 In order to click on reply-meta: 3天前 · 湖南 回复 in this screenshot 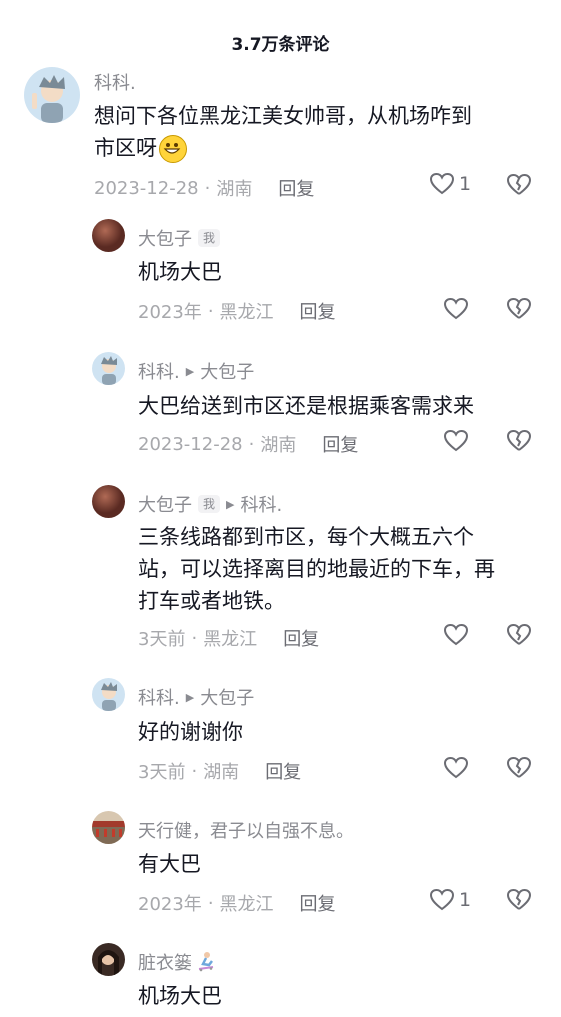, I will do `click(219, 771)`.